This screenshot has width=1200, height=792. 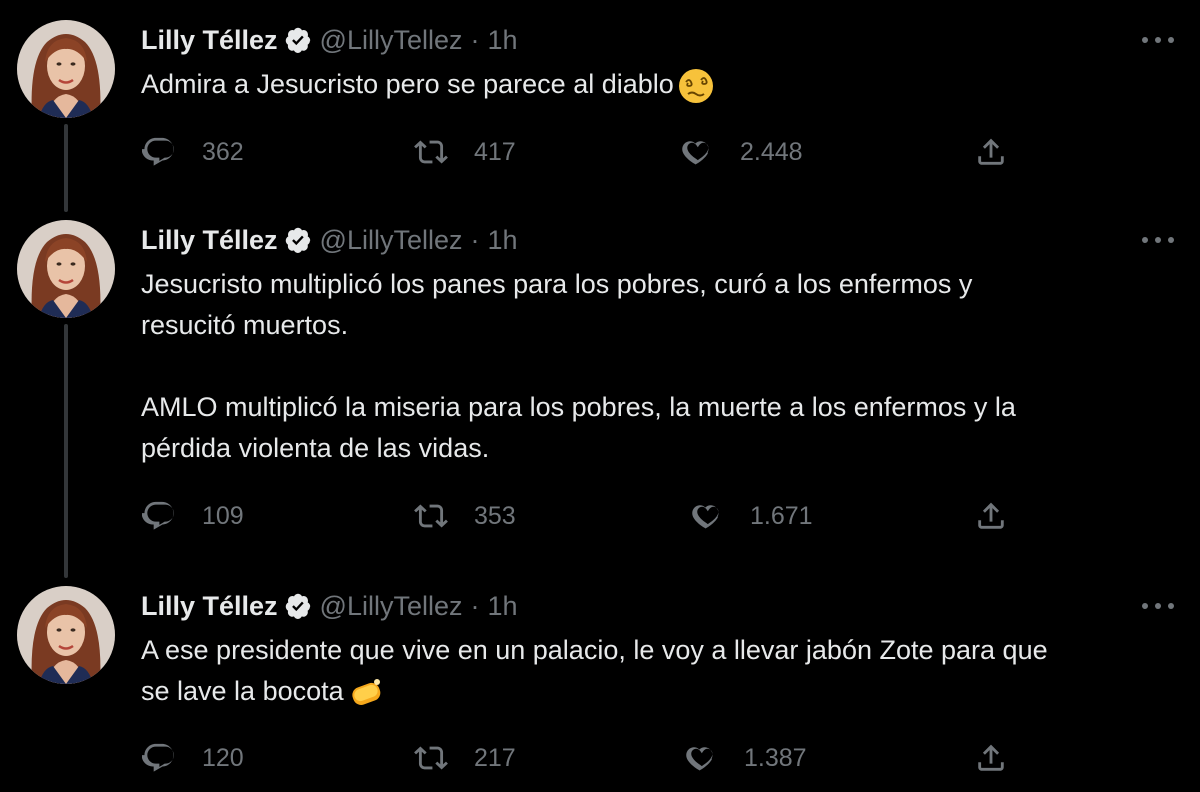 I want to click on tweet-actions: 120 217 1.387, so click(x=600, y=758).